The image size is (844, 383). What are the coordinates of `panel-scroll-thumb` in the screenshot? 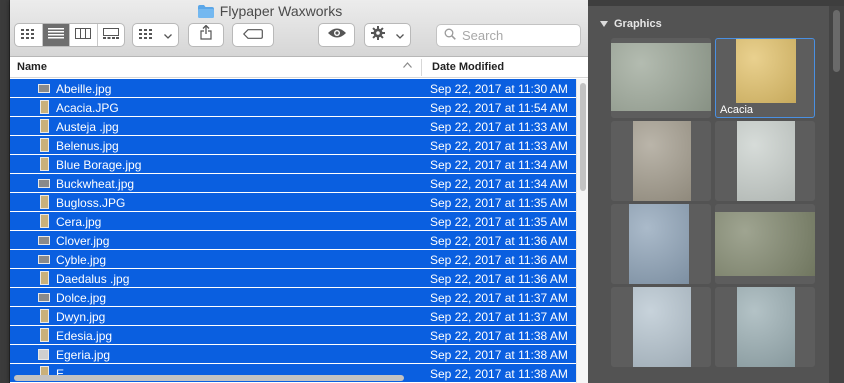 It's located at (836, 41).